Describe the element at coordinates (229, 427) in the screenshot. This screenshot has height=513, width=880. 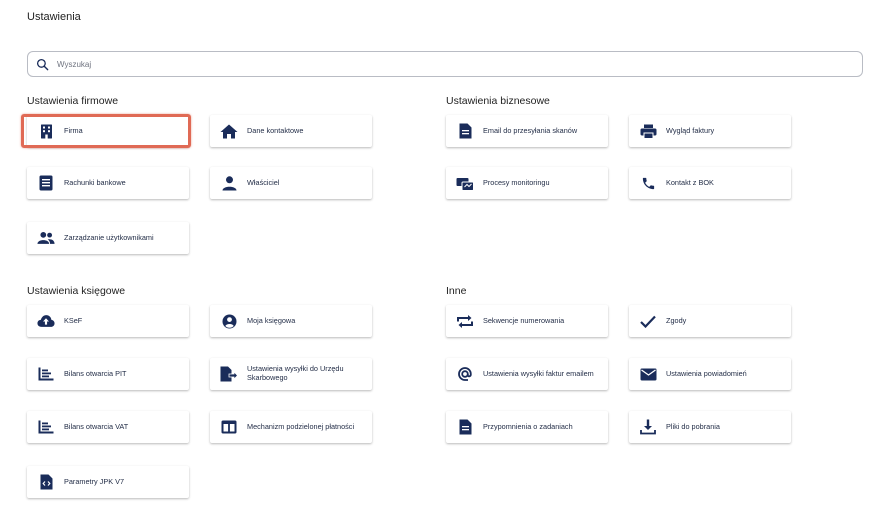
I see `split-payment-icon` at that location.